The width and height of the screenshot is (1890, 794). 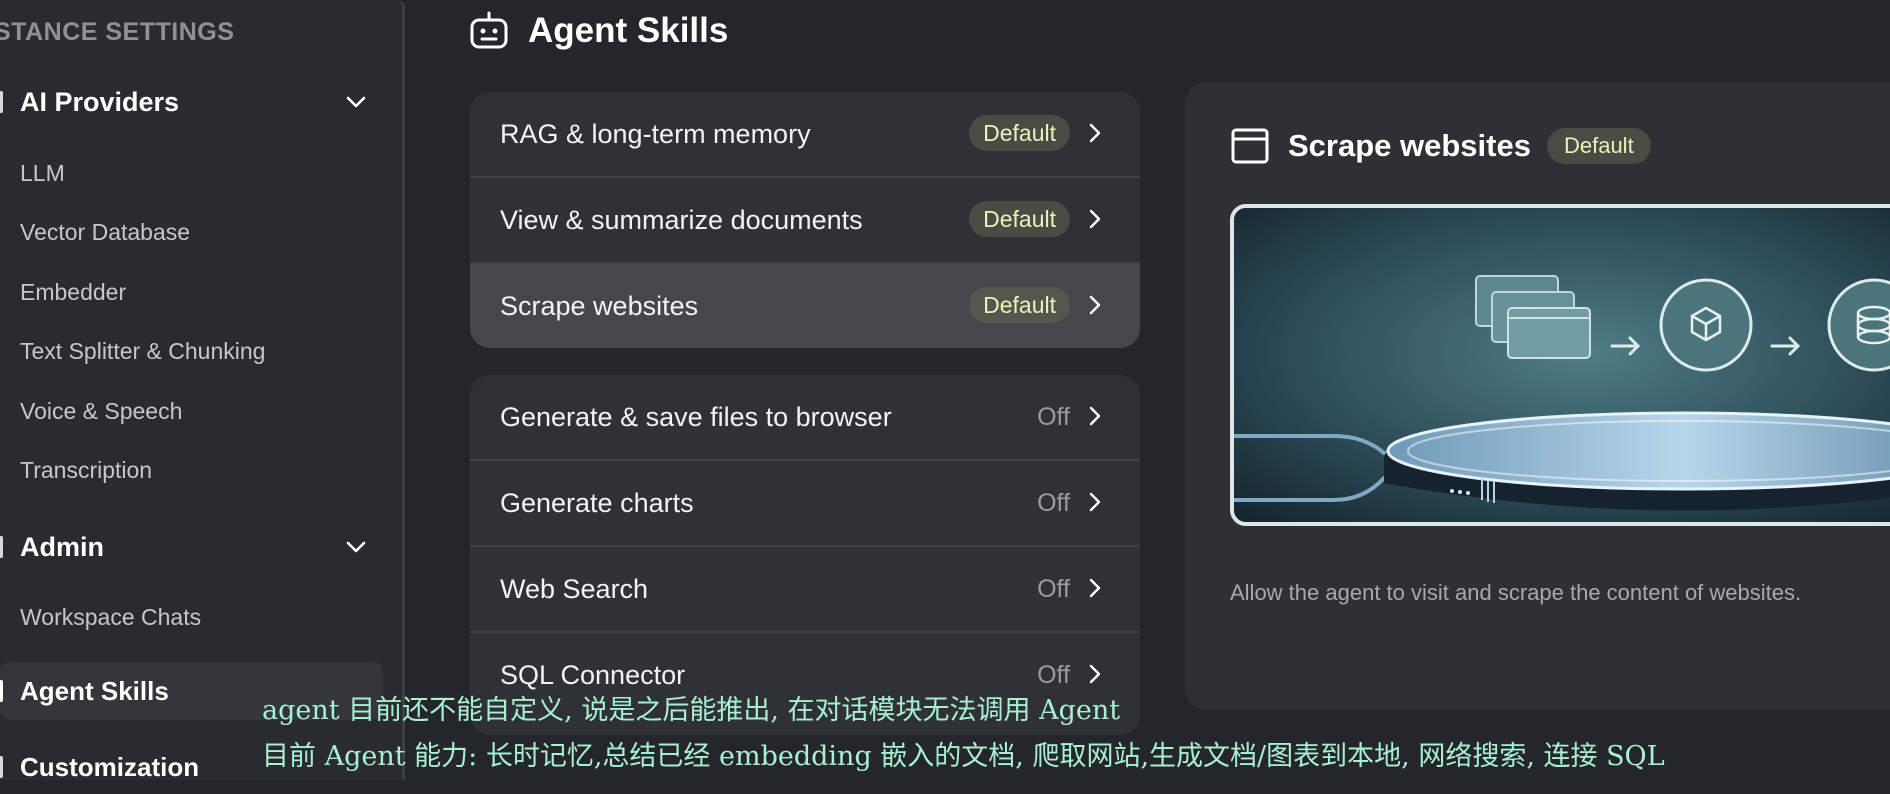 What do you see at coordinates (94, 690) in the screenshot?
I see `sidebar-item-label: Agent Skills` at bounding box center [94, 690].